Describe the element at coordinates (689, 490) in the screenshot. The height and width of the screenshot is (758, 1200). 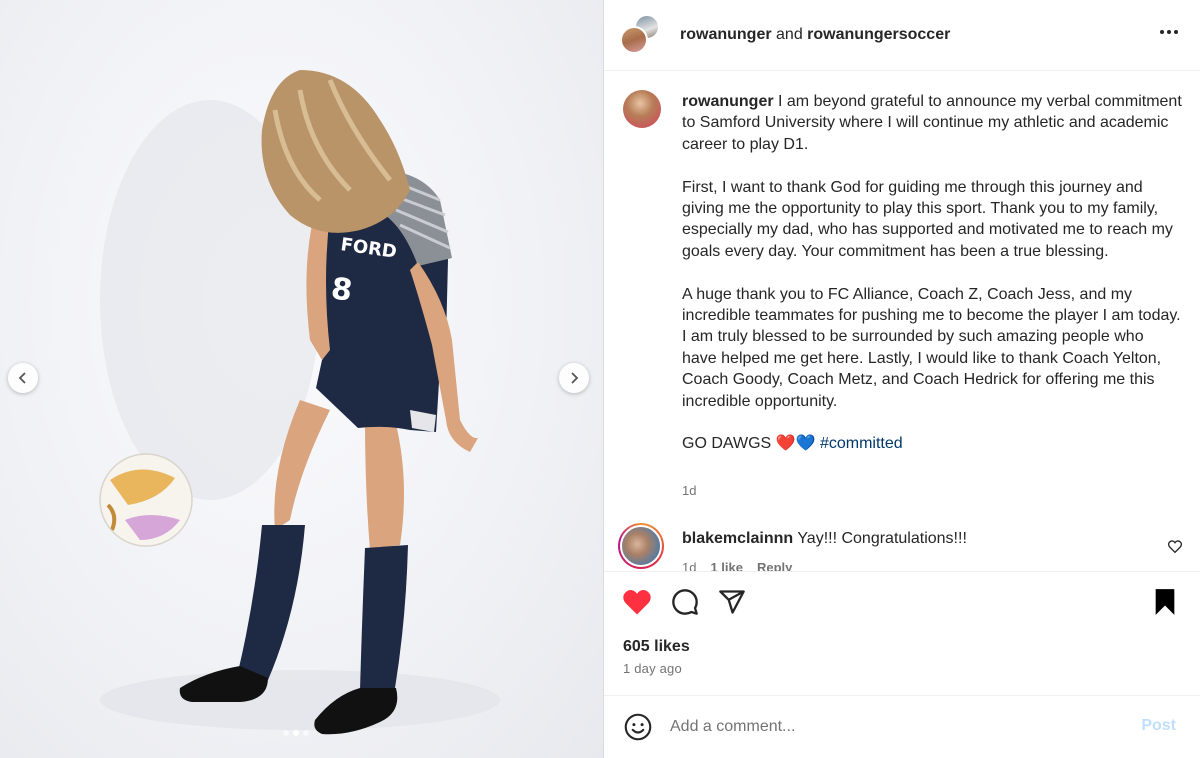
I see `caption-timestamp: 1d` at that location.